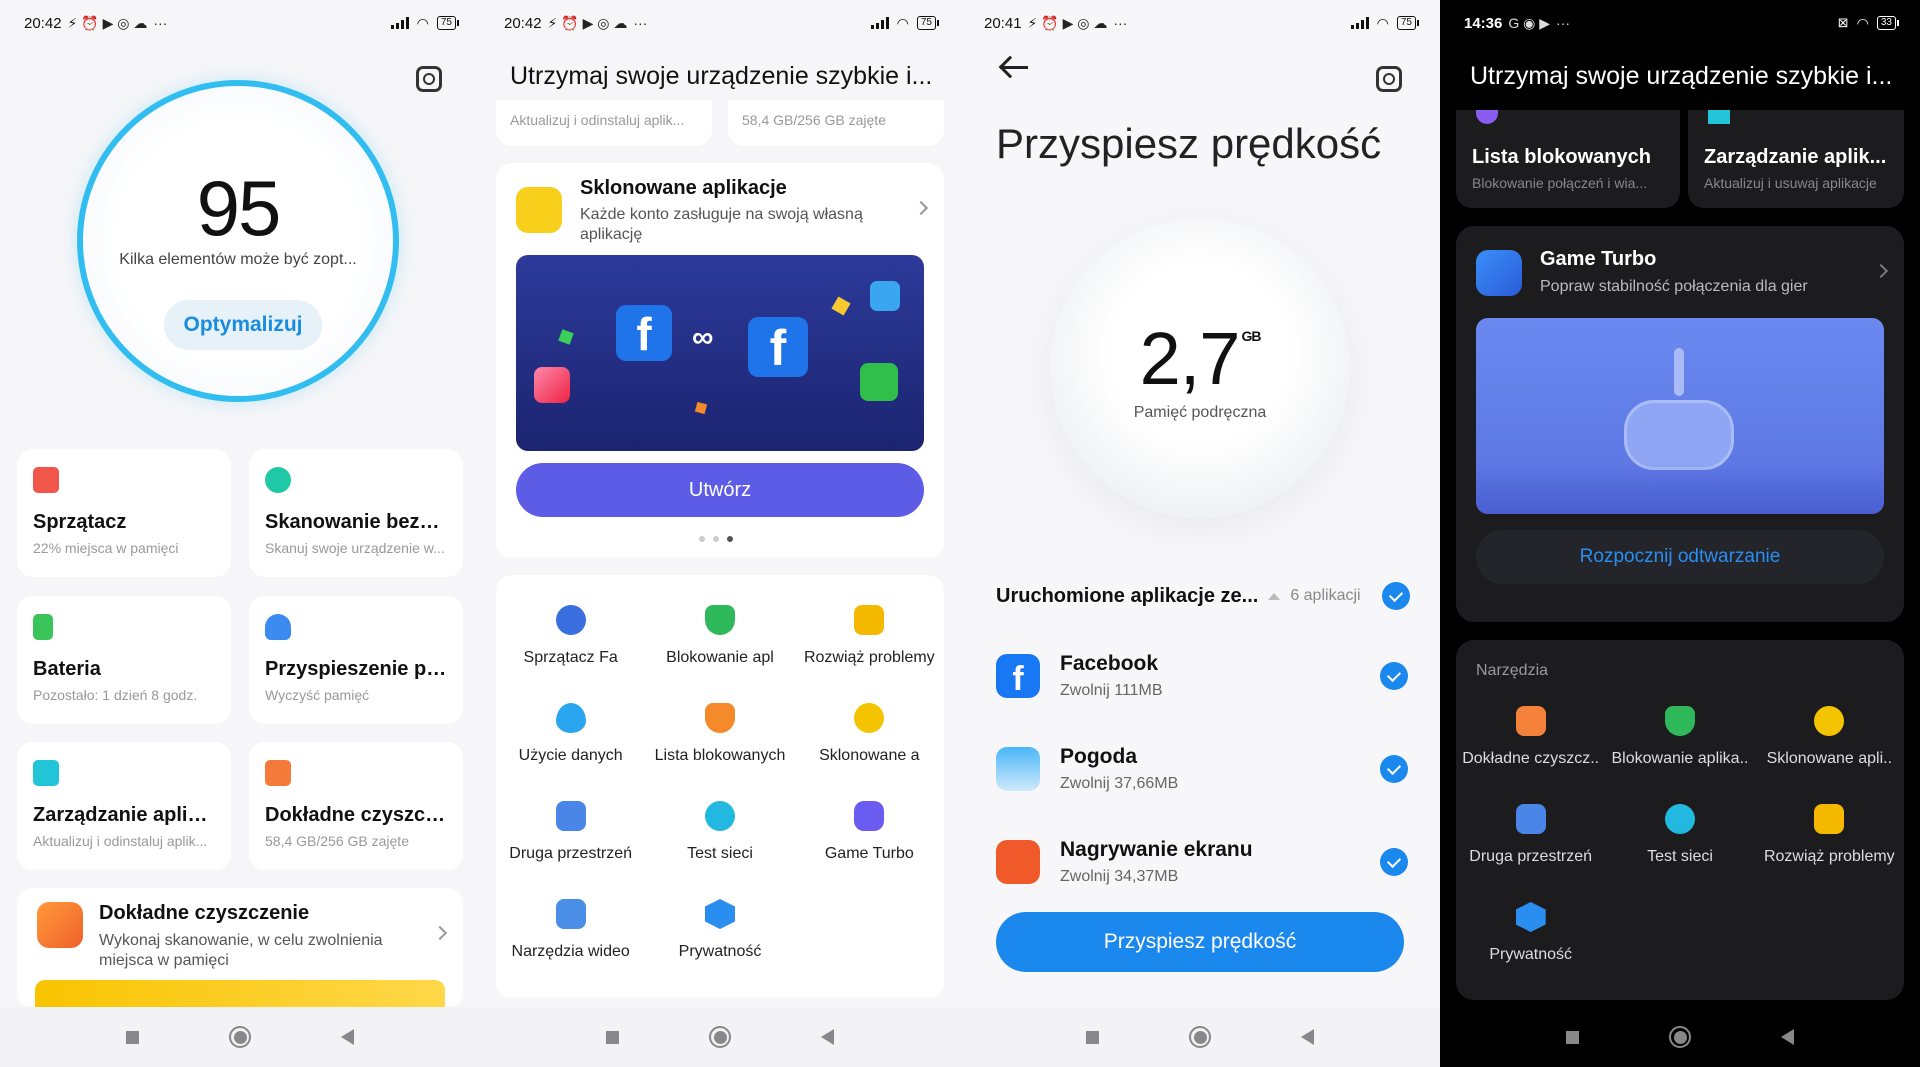 The width and height of the screenshot is (1920, 1067). What do you see at coordinates (1396, 596) in the screenshot?
I see `select-all-checkbox` at bounding box center [1396, 596].